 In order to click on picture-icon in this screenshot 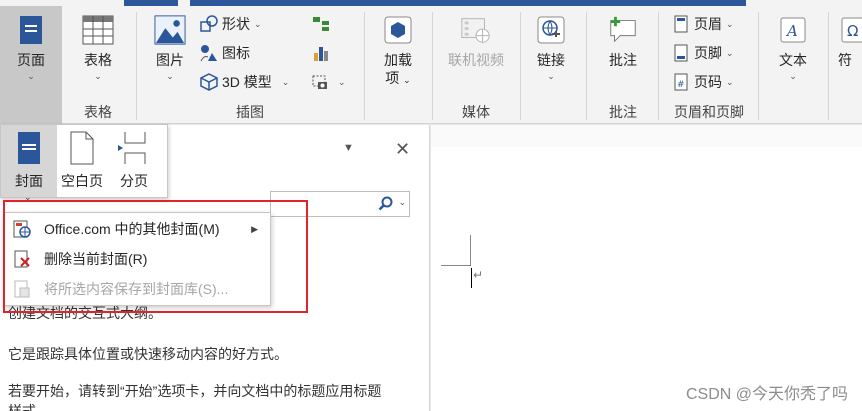, I will do `click(170, 30)`.